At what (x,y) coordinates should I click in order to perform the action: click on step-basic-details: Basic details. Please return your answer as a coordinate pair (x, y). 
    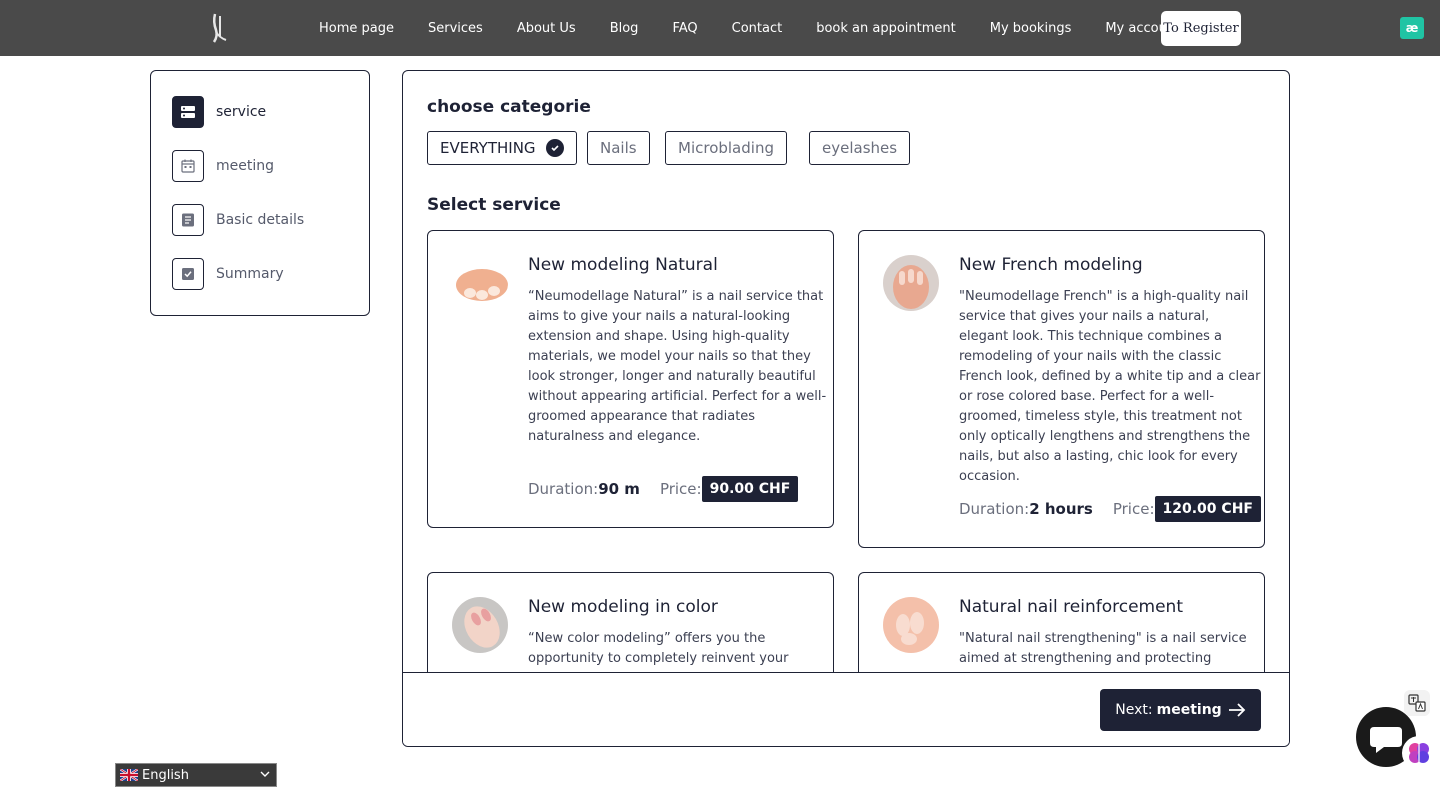
    Looking at the image, I should click on (238, 220).